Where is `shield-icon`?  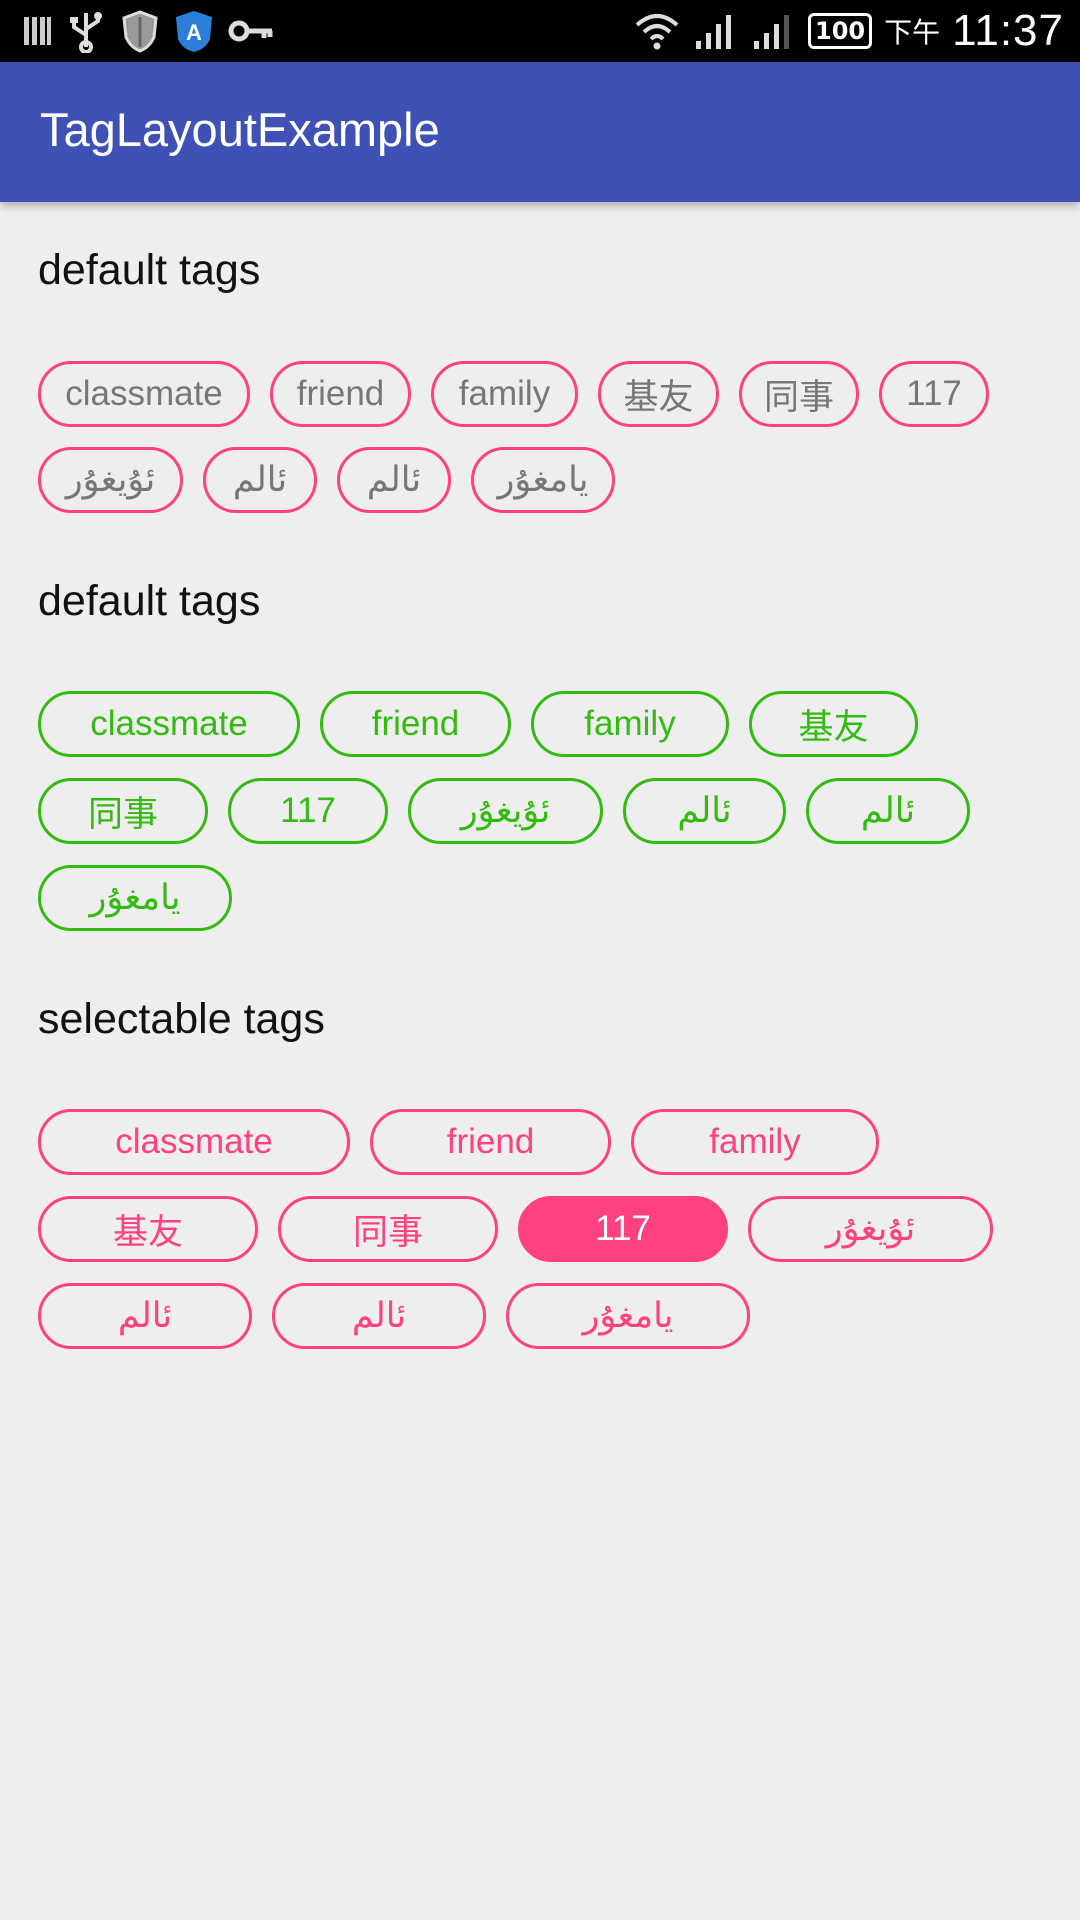 shield-icon is located at coordinates (140, 31).